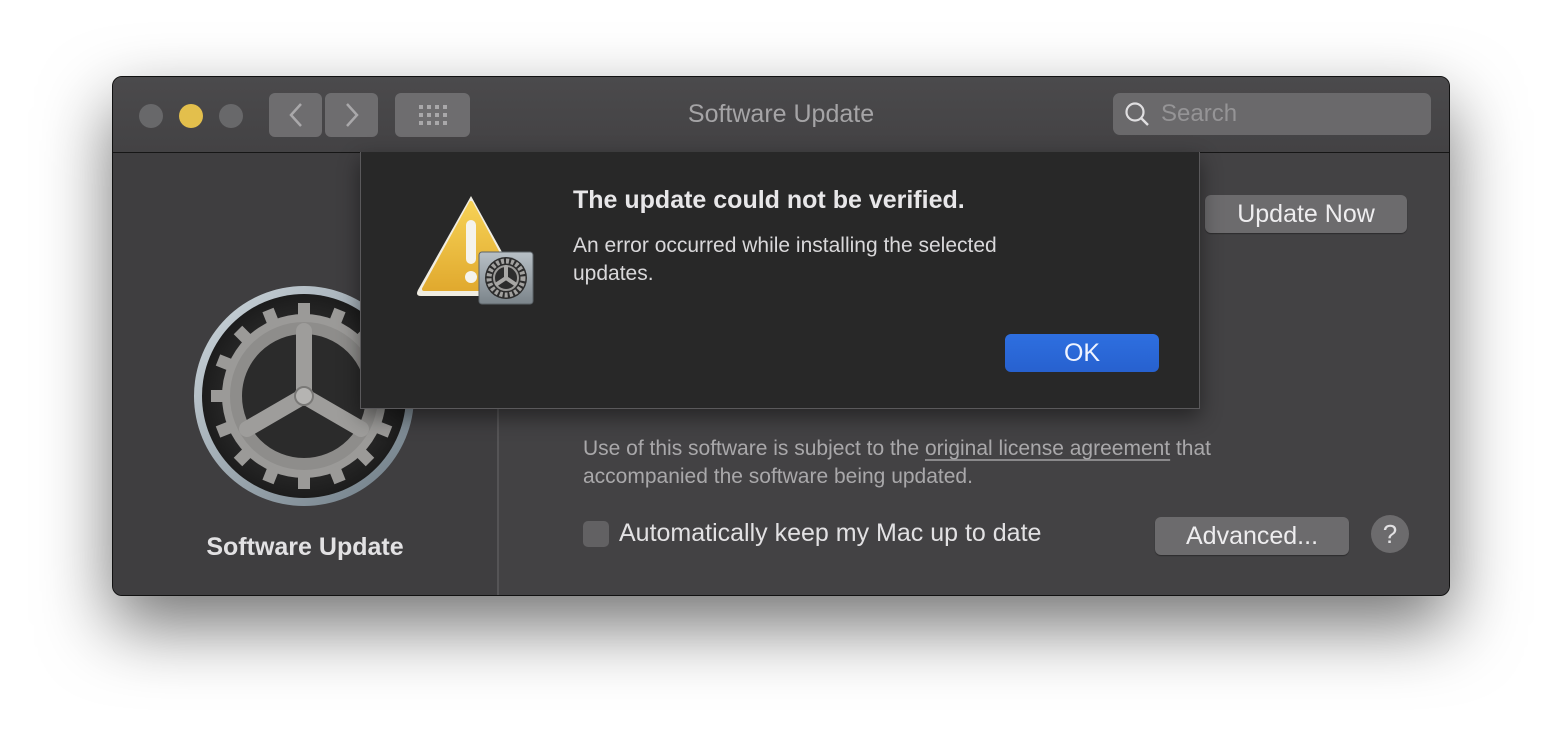 This screenshot has height=742, width=1560. What do you see at coordinates (1390, 534) in the screenshot?
I see `help-button: ?` at bounding box center [1390, 534].